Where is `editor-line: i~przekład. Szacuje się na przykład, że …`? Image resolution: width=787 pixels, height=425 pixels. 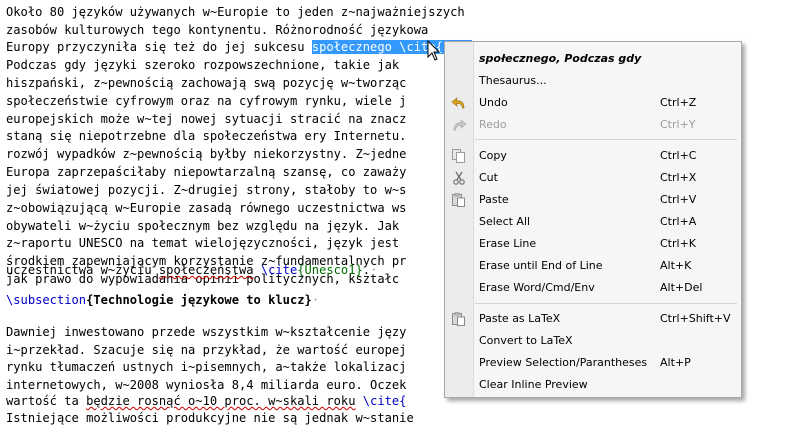
editor-line: i~przekład. Szacuje się na przykład, że … is located at coordinates (206, 350).